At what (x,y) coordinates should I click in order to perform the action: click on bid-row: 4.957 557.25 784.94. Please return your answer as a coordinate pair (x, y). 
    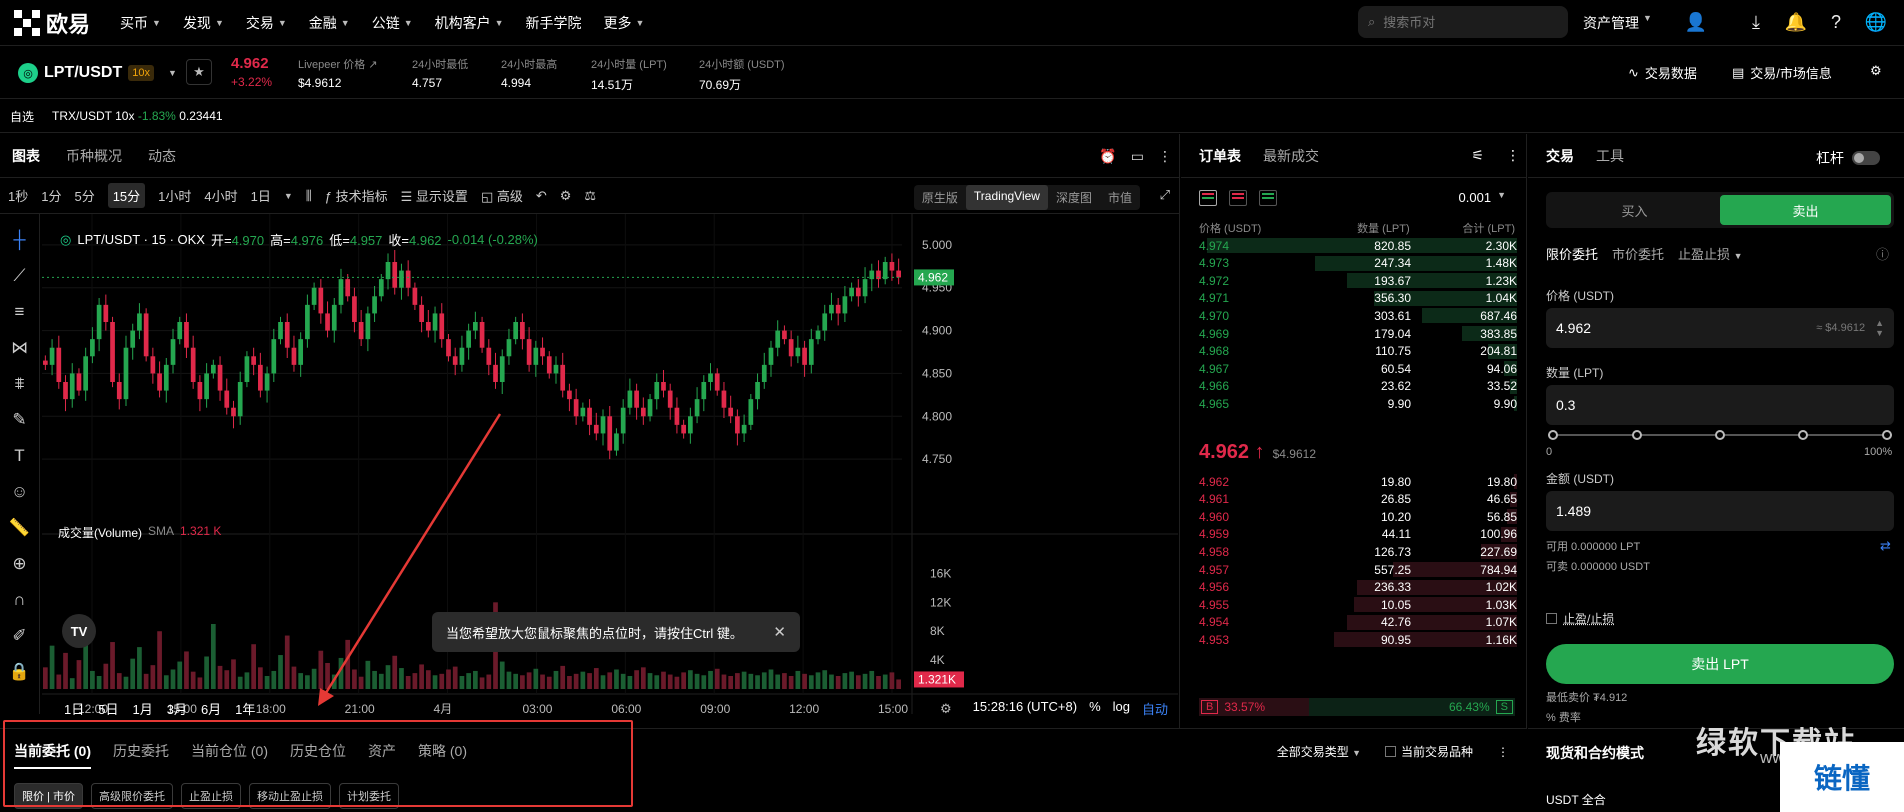
    Looking at the image, I should click on (1354, 569).